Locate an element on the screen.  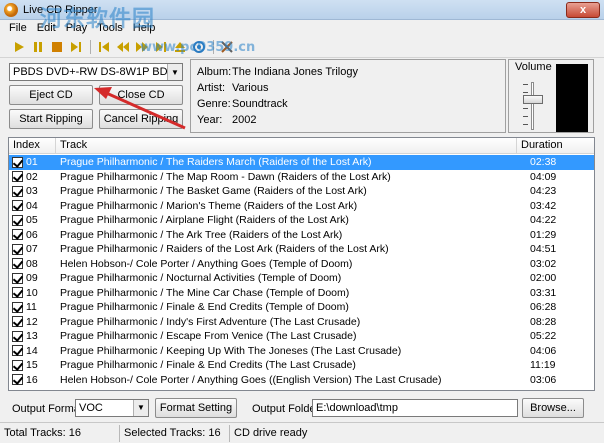
row-index-cell: 11 is located at coordinates (32, 307).